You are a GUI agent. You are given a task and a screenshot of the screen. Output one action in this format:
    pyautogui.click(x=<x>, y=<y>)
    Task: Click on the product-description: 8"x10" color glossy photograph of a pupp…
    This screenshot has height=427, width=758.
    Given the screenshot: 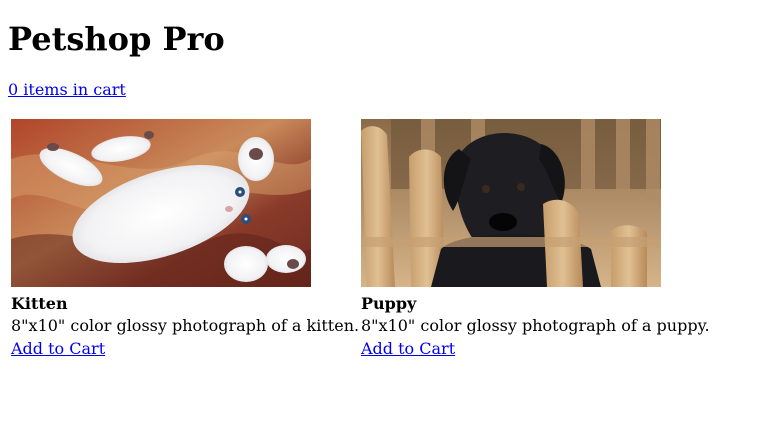 What is the action you would take?
    pyautogui.click(x=535, y=325)
    